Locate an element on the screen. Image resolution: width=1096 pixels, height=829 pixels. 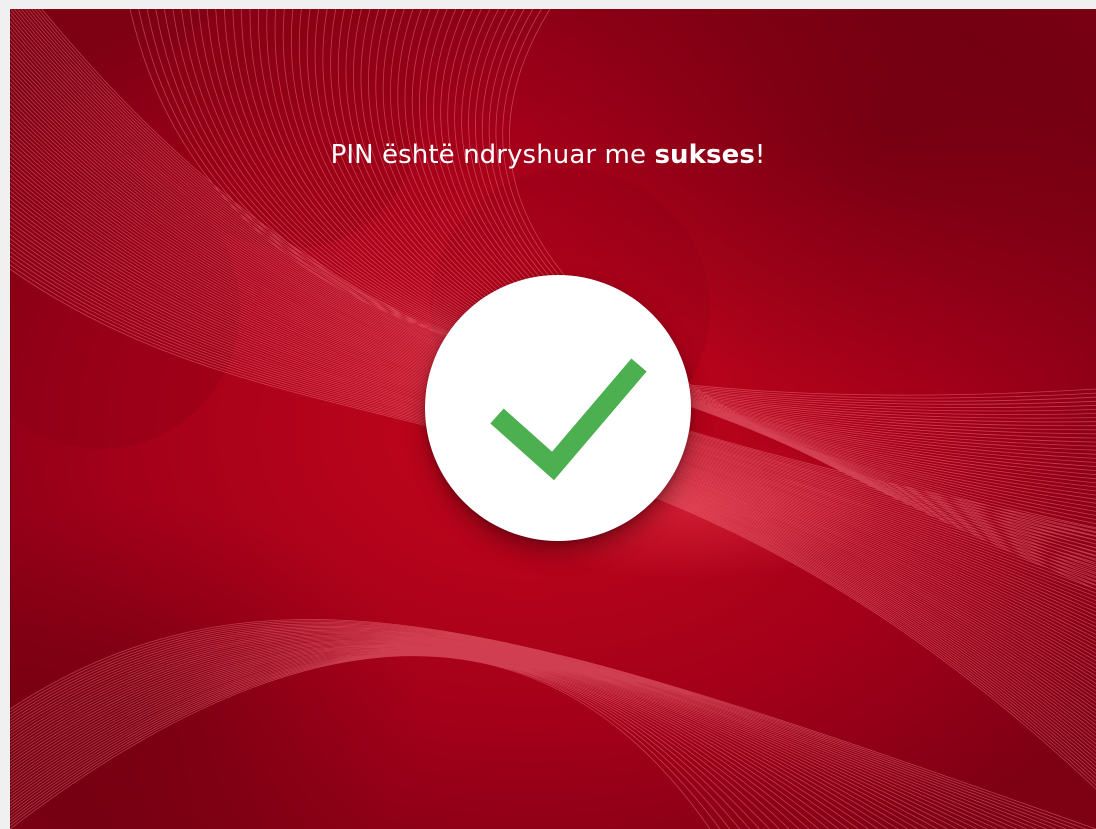
success-message: PIN është ndryshuar me sukses! is located at coordinates (553, 155).